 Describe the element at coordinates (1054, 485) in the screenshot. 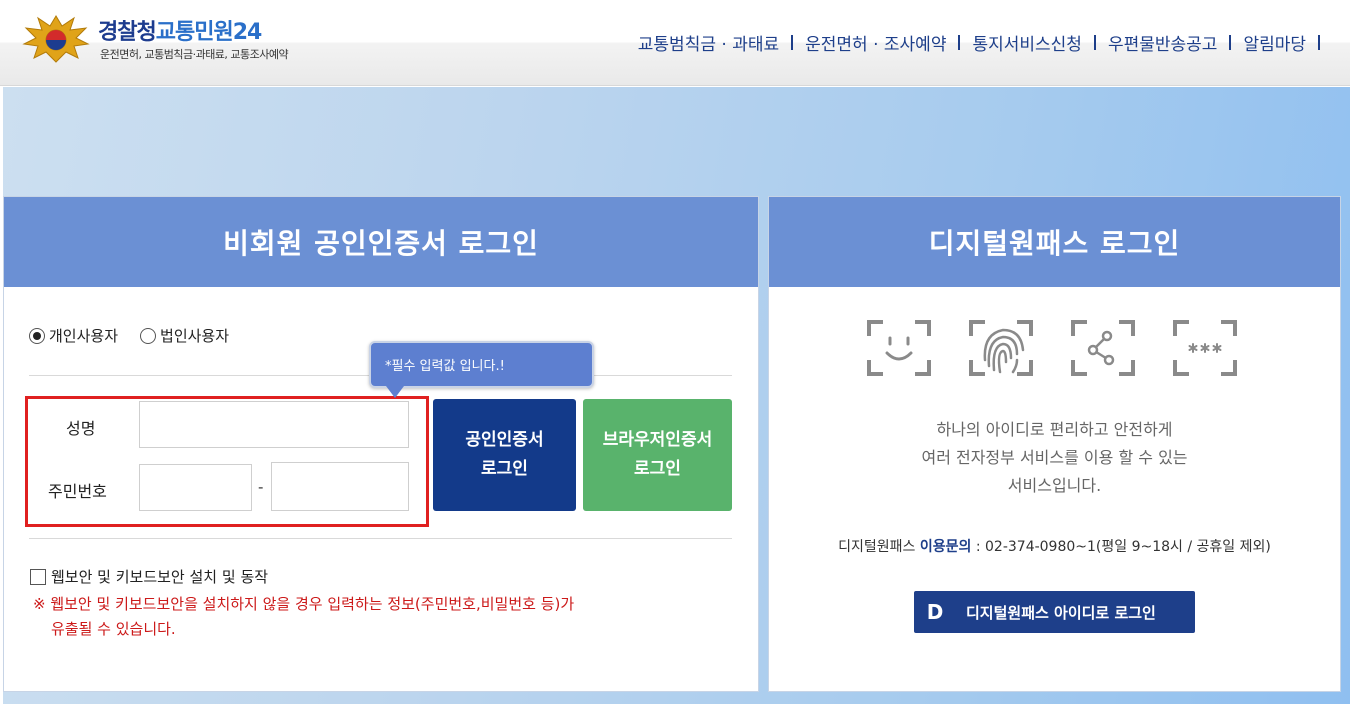

I see `onepass-description-line3: 서비스입니다.` at that location.